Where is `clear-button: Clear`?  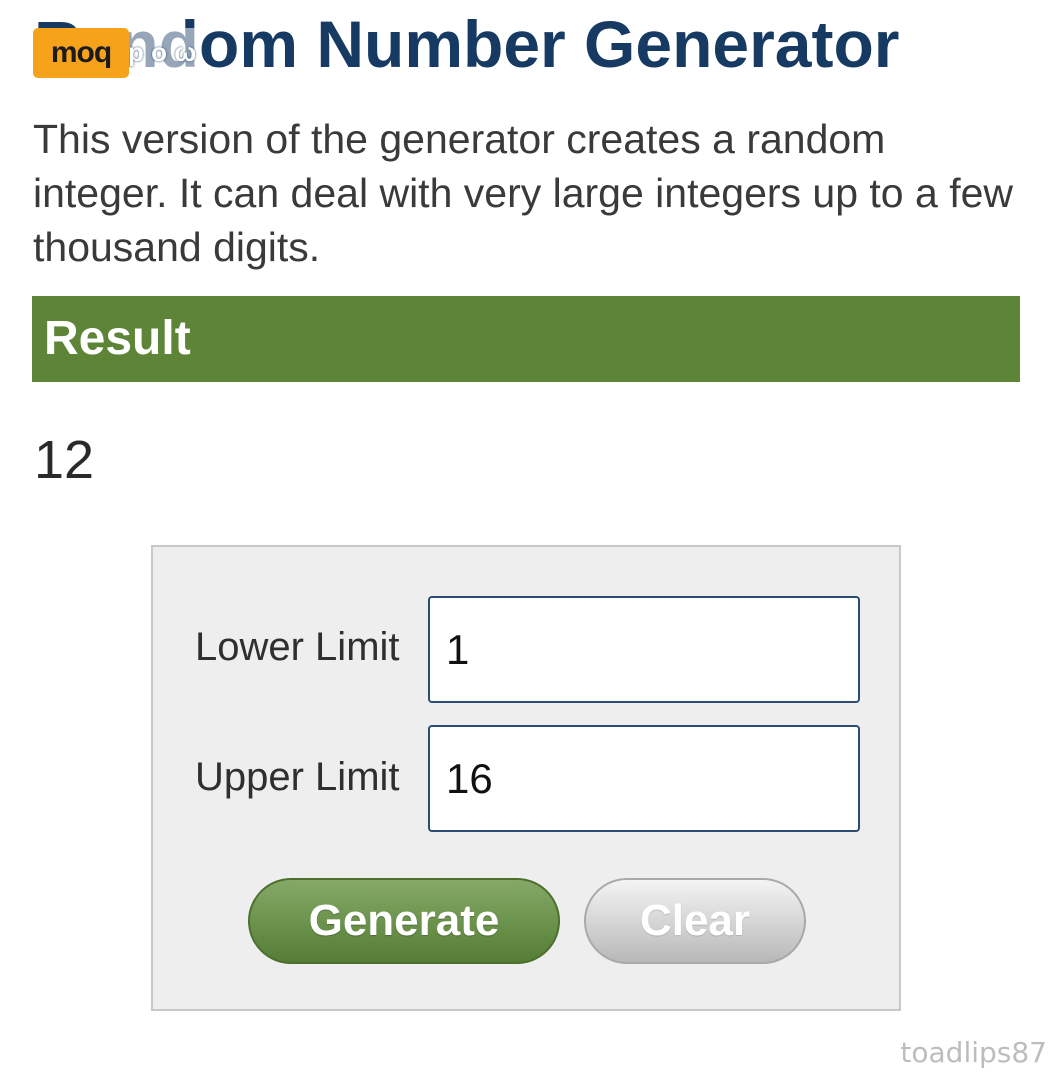 clear-button: Clear is located at coordinates (695, 921).